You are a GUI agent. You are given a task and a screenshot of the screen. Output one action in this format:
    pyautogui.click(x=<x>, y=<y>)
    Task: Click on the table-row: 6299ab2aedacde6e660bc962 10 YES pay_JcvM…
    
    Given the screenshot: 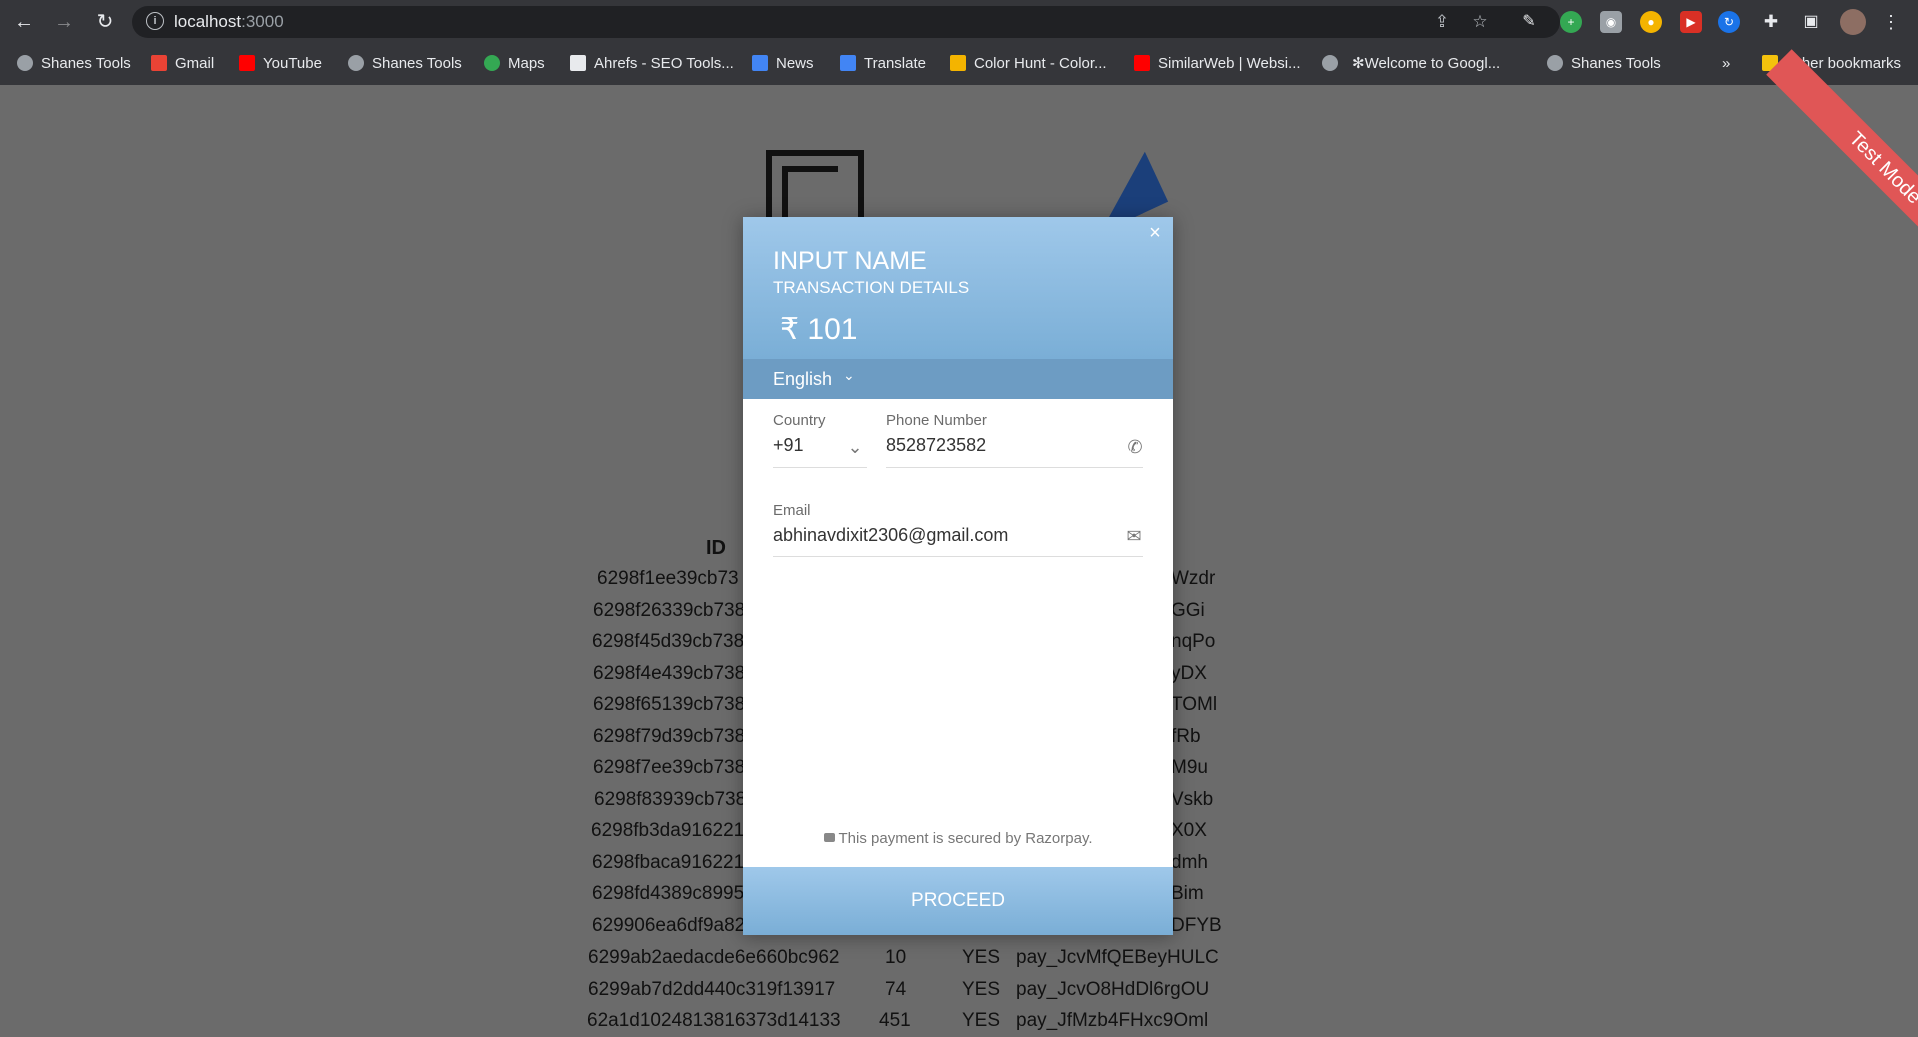 What is the action you would take?
    pyautogui.click(x=903, y=957)
    